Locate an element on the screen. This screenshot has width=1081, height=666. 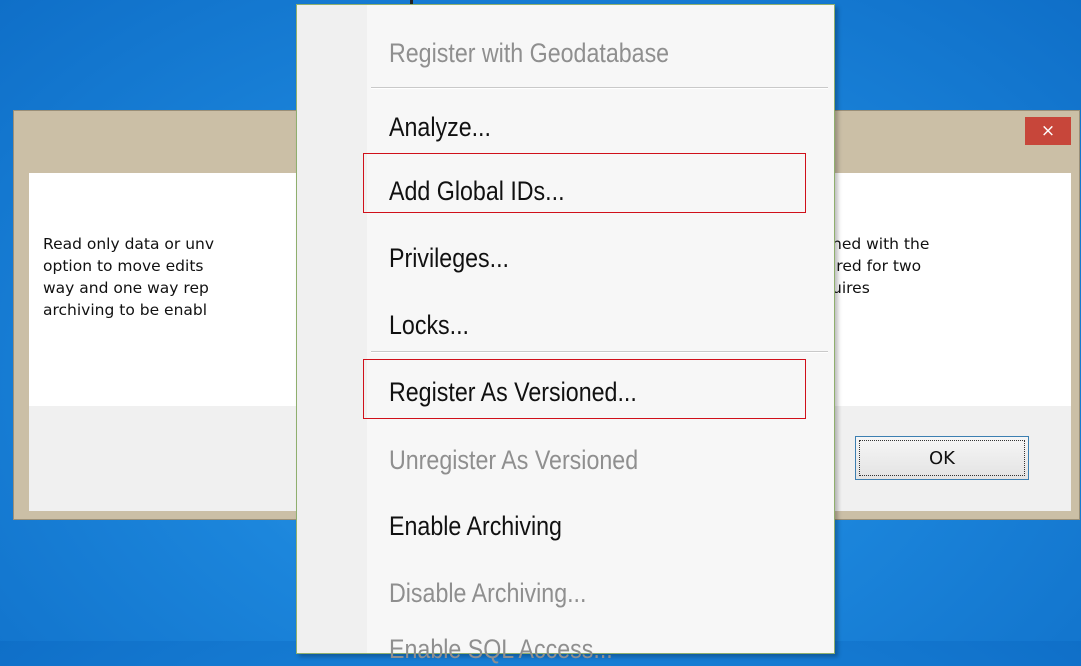
menu-item-register-with-geodatabase: Register with Geodatabase is located at coordinates (529, 53).